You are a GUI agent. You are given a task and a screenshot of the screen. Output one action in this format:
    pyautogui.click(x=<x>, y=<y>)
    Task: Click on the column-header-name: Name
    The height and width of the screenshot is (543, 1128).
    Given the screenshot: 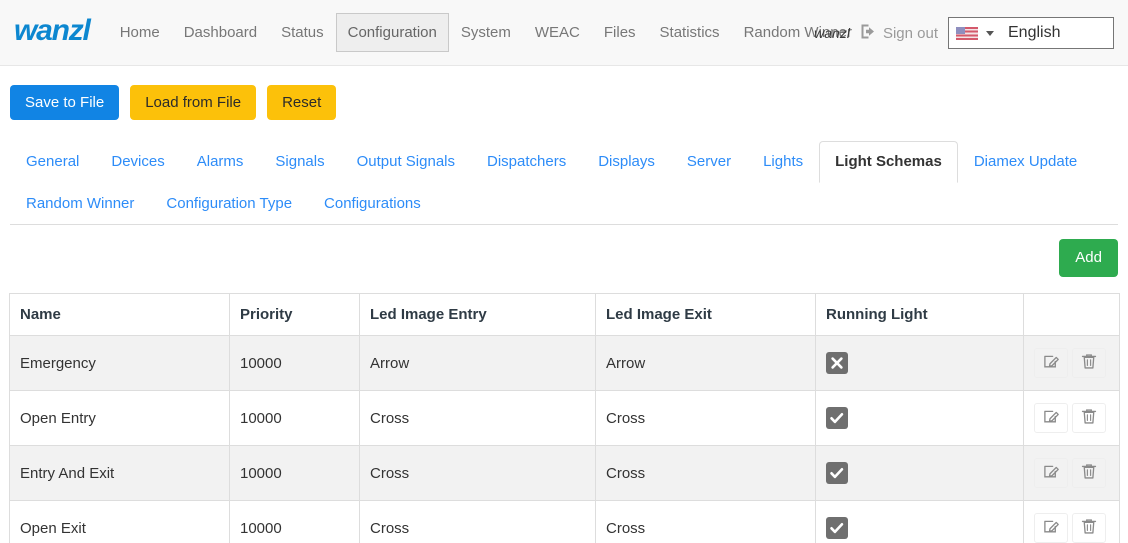 What is the action you would take?
    pyautogui.click(x=119, y=314)
    